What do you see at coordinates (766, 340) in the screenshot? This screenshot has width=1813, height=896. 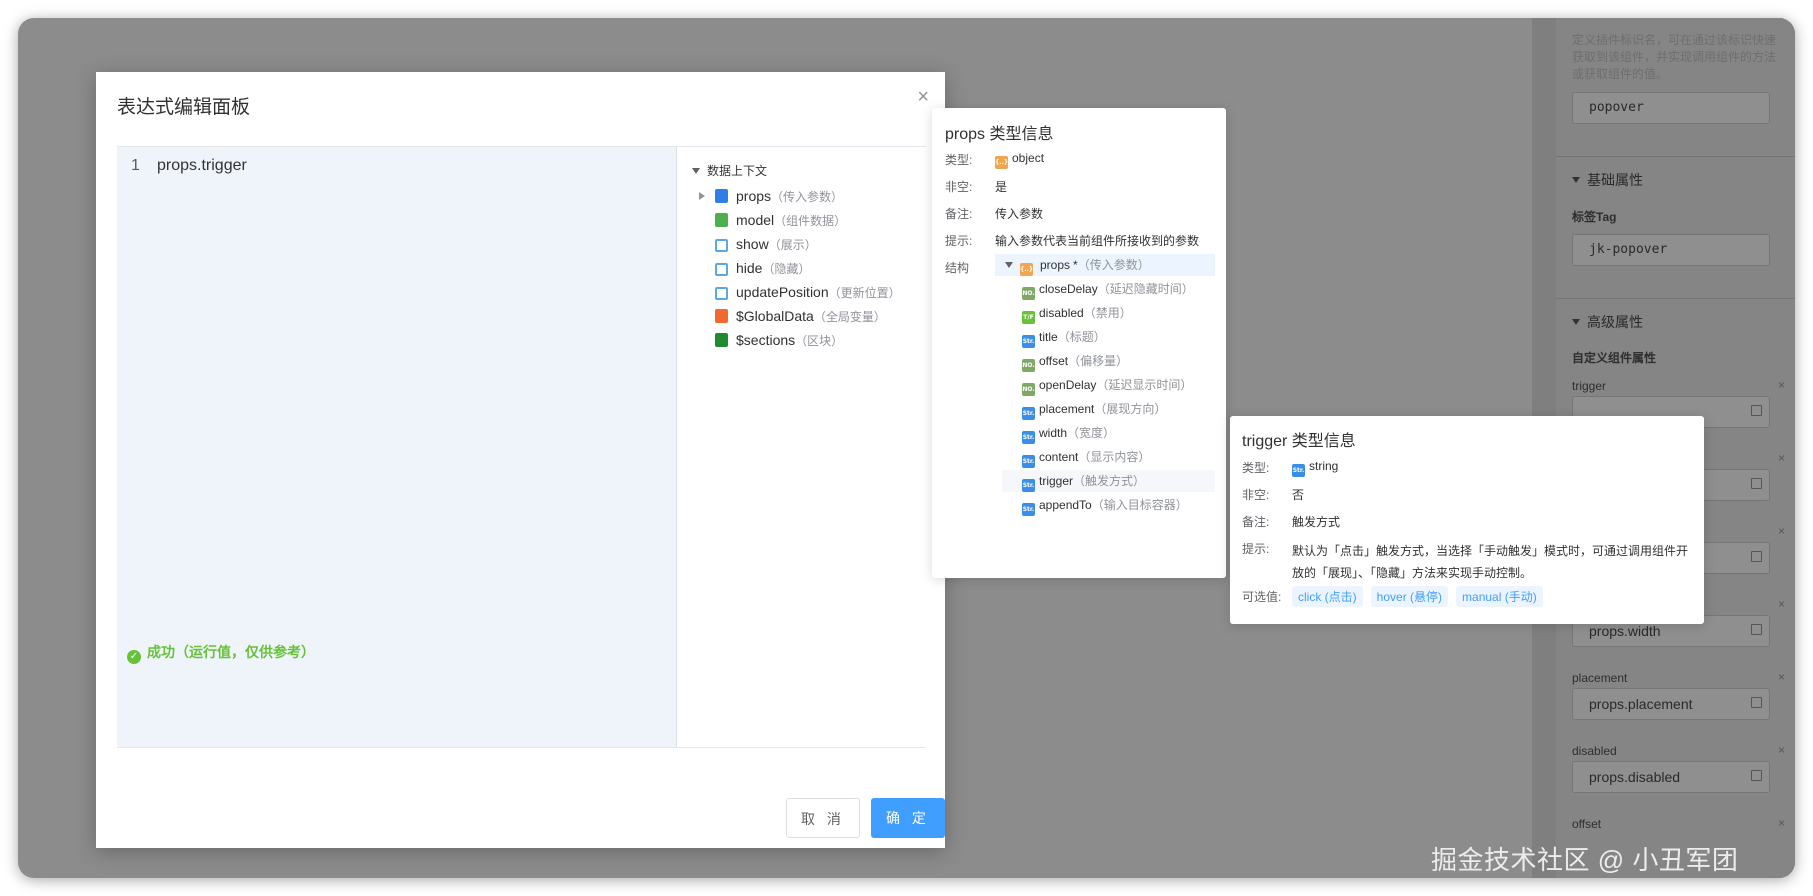 I see `item-name: $sections` at bounding box center [766, 340].